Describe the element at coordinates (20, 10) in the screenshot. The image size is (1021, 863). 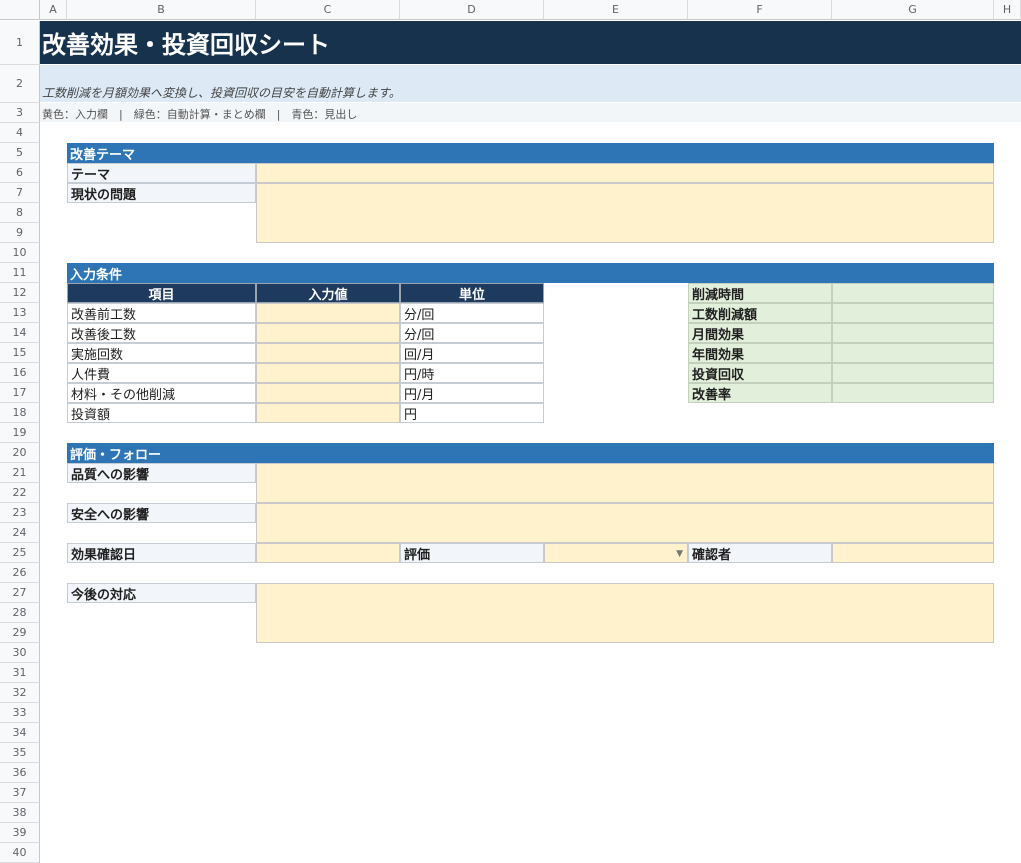
I see `select-all-corner` at that location.